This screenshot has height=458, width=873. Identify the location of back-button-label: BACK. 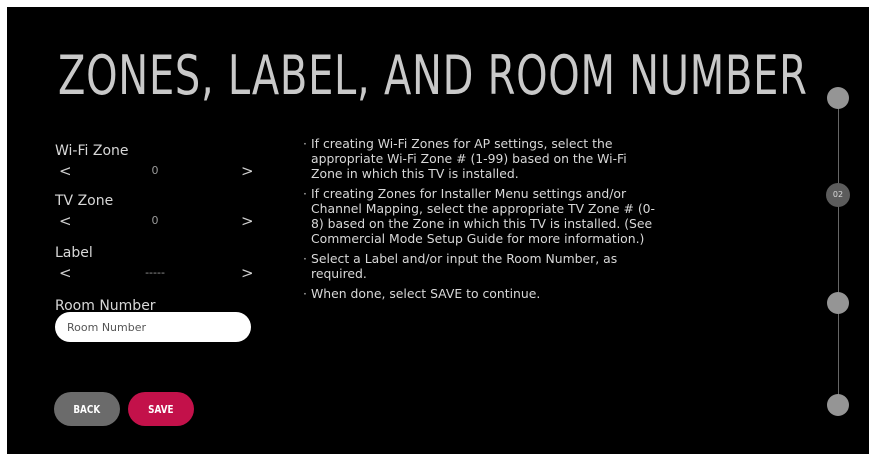
(87, 409).